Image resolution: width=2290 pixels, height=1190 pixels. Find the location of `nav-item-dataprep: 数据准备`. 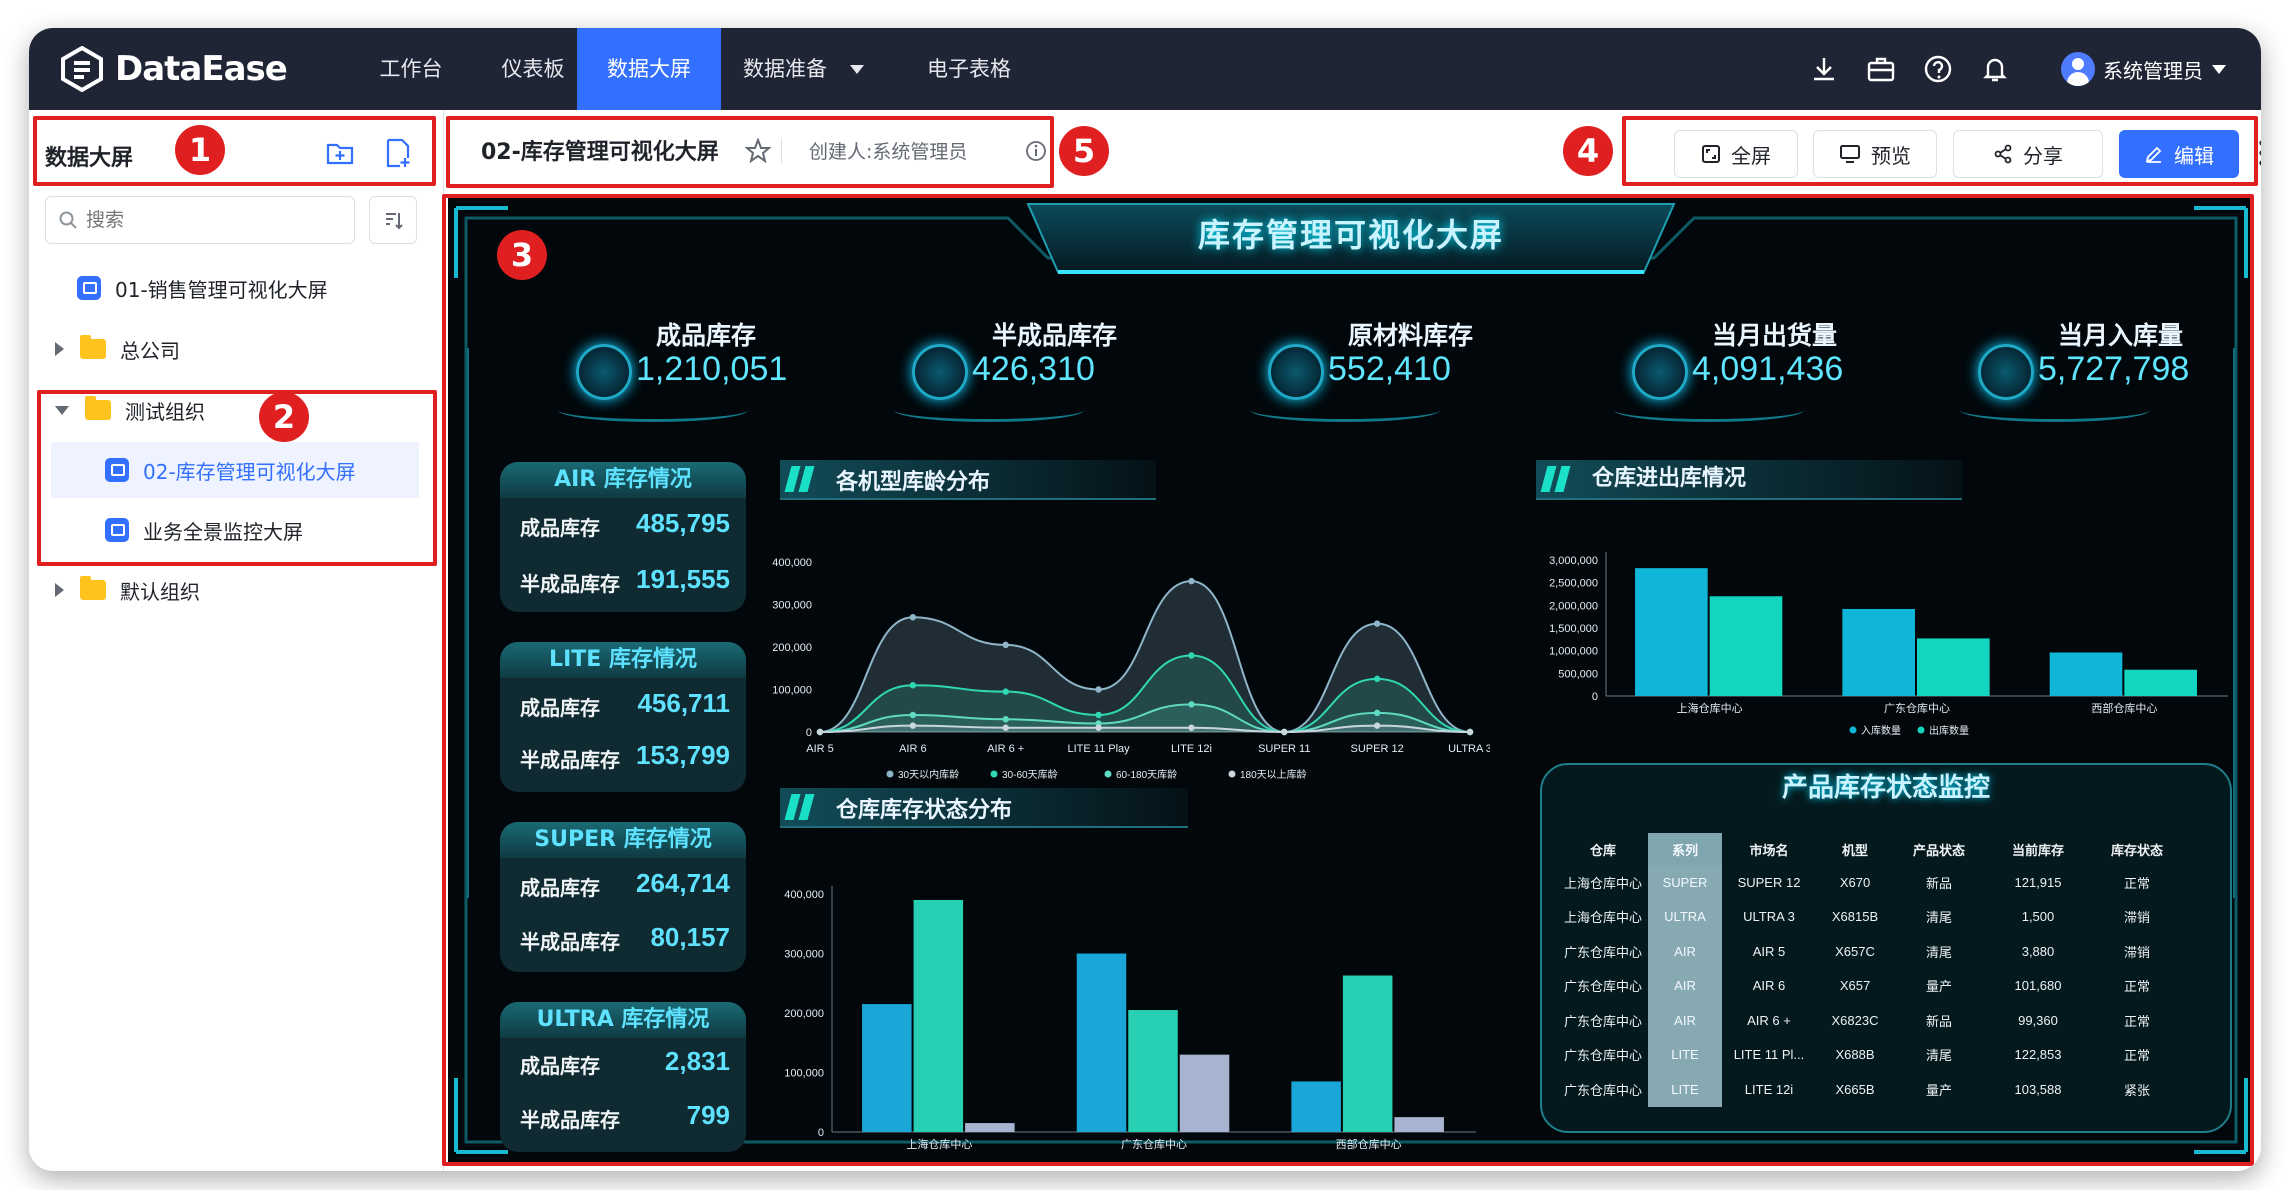

nav-item-dataprep: 数据准备 is located at coordinates (798, 69).